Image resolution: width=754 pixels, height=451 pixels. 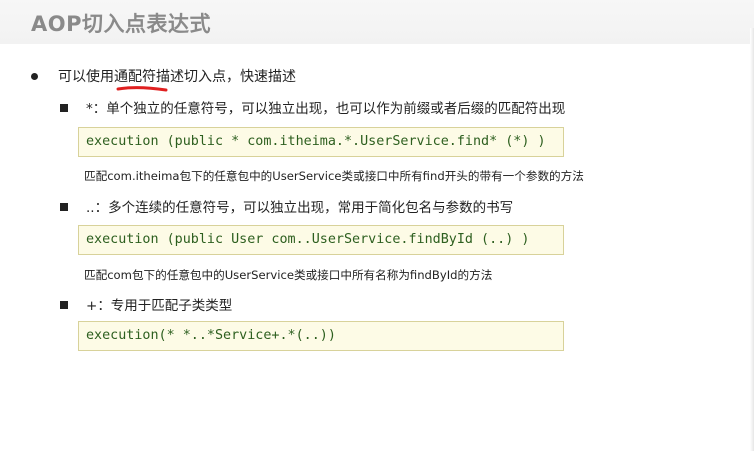 What do you see at coordinates (89, 109) in the screenshot?
I see `item-symbol: *` at bounding box center [89, 109].